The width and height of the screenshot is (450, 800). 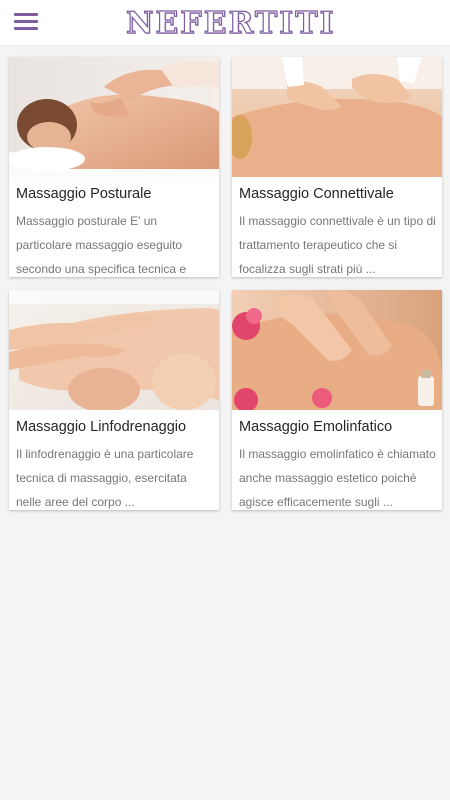 I want to click on leg-massage-photo, so click(x=114, y=350).